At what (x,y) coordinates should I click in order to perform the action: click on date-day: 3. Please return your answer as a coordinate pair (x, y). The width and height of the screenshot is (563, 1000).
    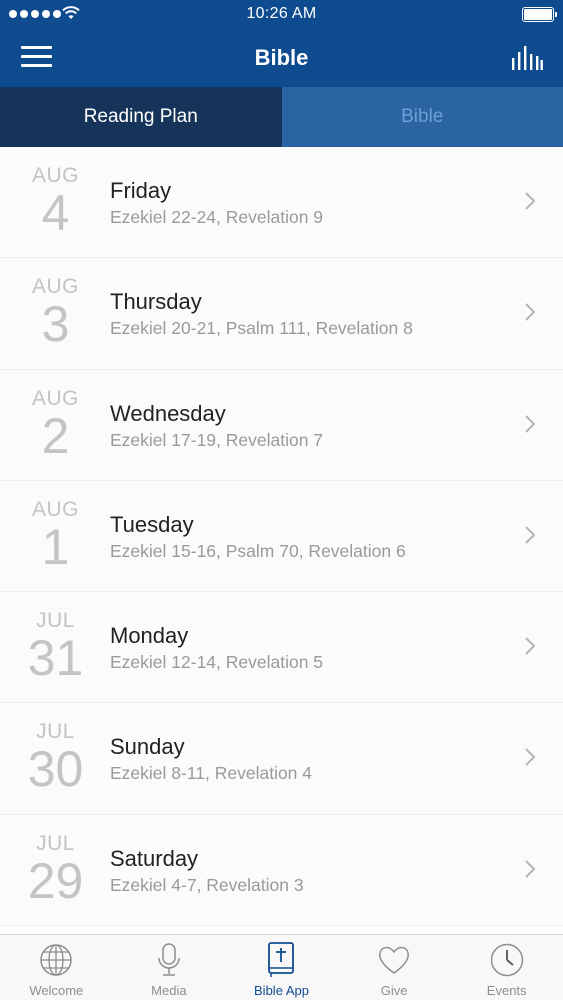
    Looking at the image, I should click on (55, 324).